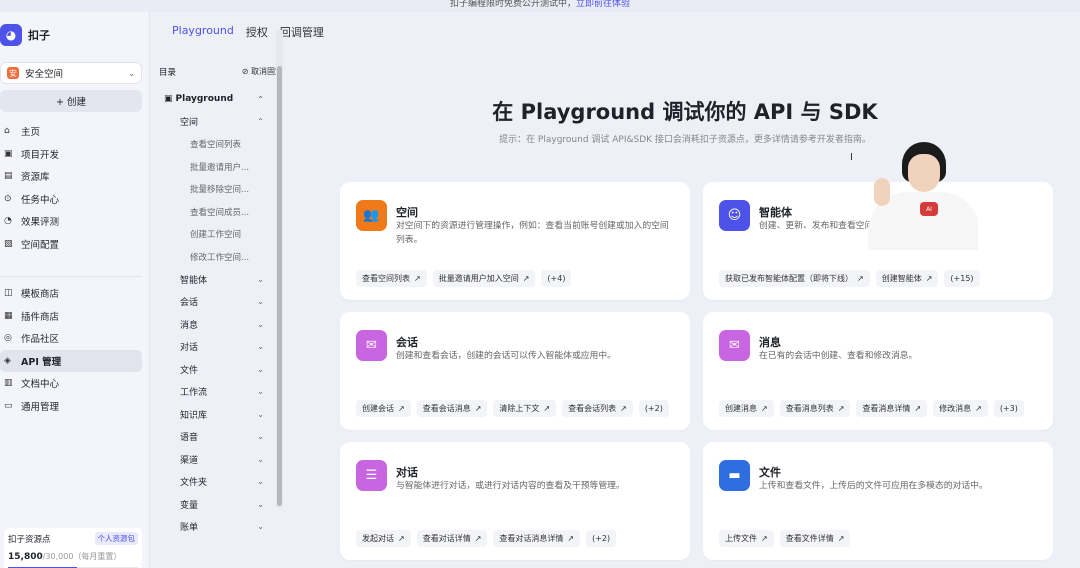 The height and width of the screenshot is (568, 1080). Describe the element at coordinates (815, 408) in the screenshot. I see `api-link-tag: 查看消息列表 ↗` at that location.